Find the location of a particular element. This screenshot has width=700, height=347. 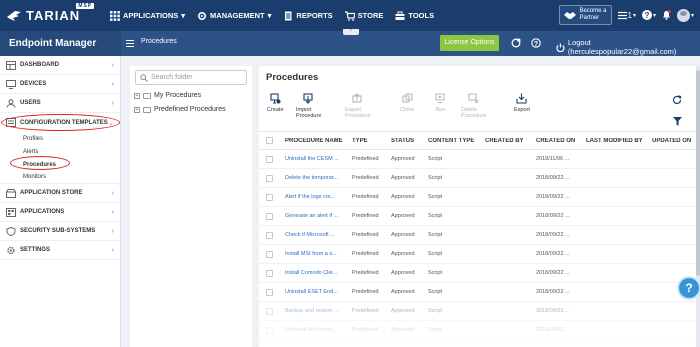

handshake-icon is located at coordinates (570, 15).